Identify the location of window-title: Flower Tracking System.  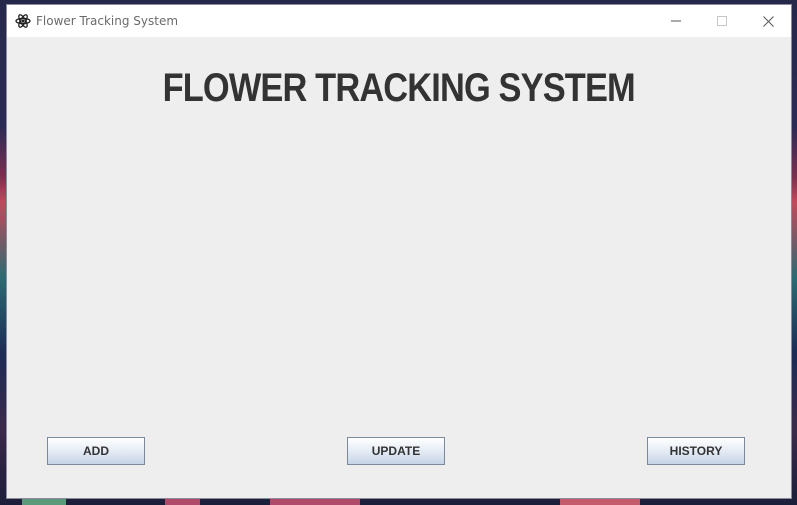
(107, 21).